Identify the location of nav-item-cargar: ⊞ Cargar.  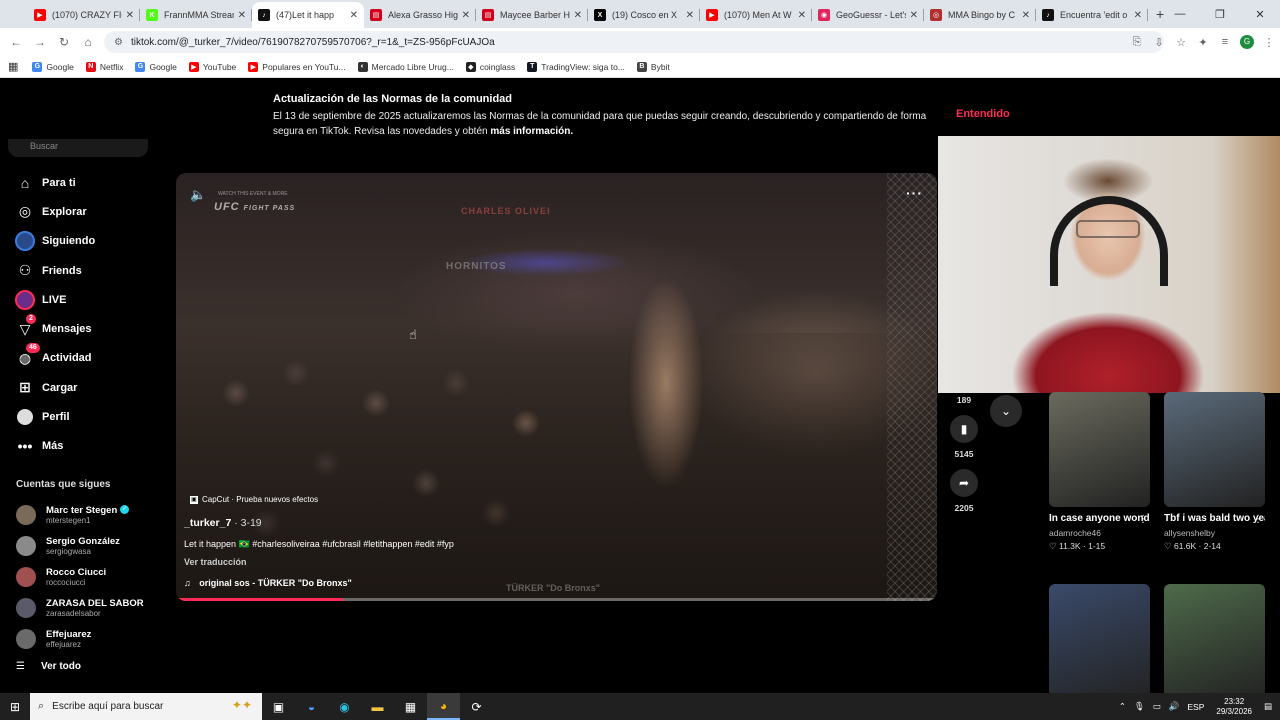
(87, 387).